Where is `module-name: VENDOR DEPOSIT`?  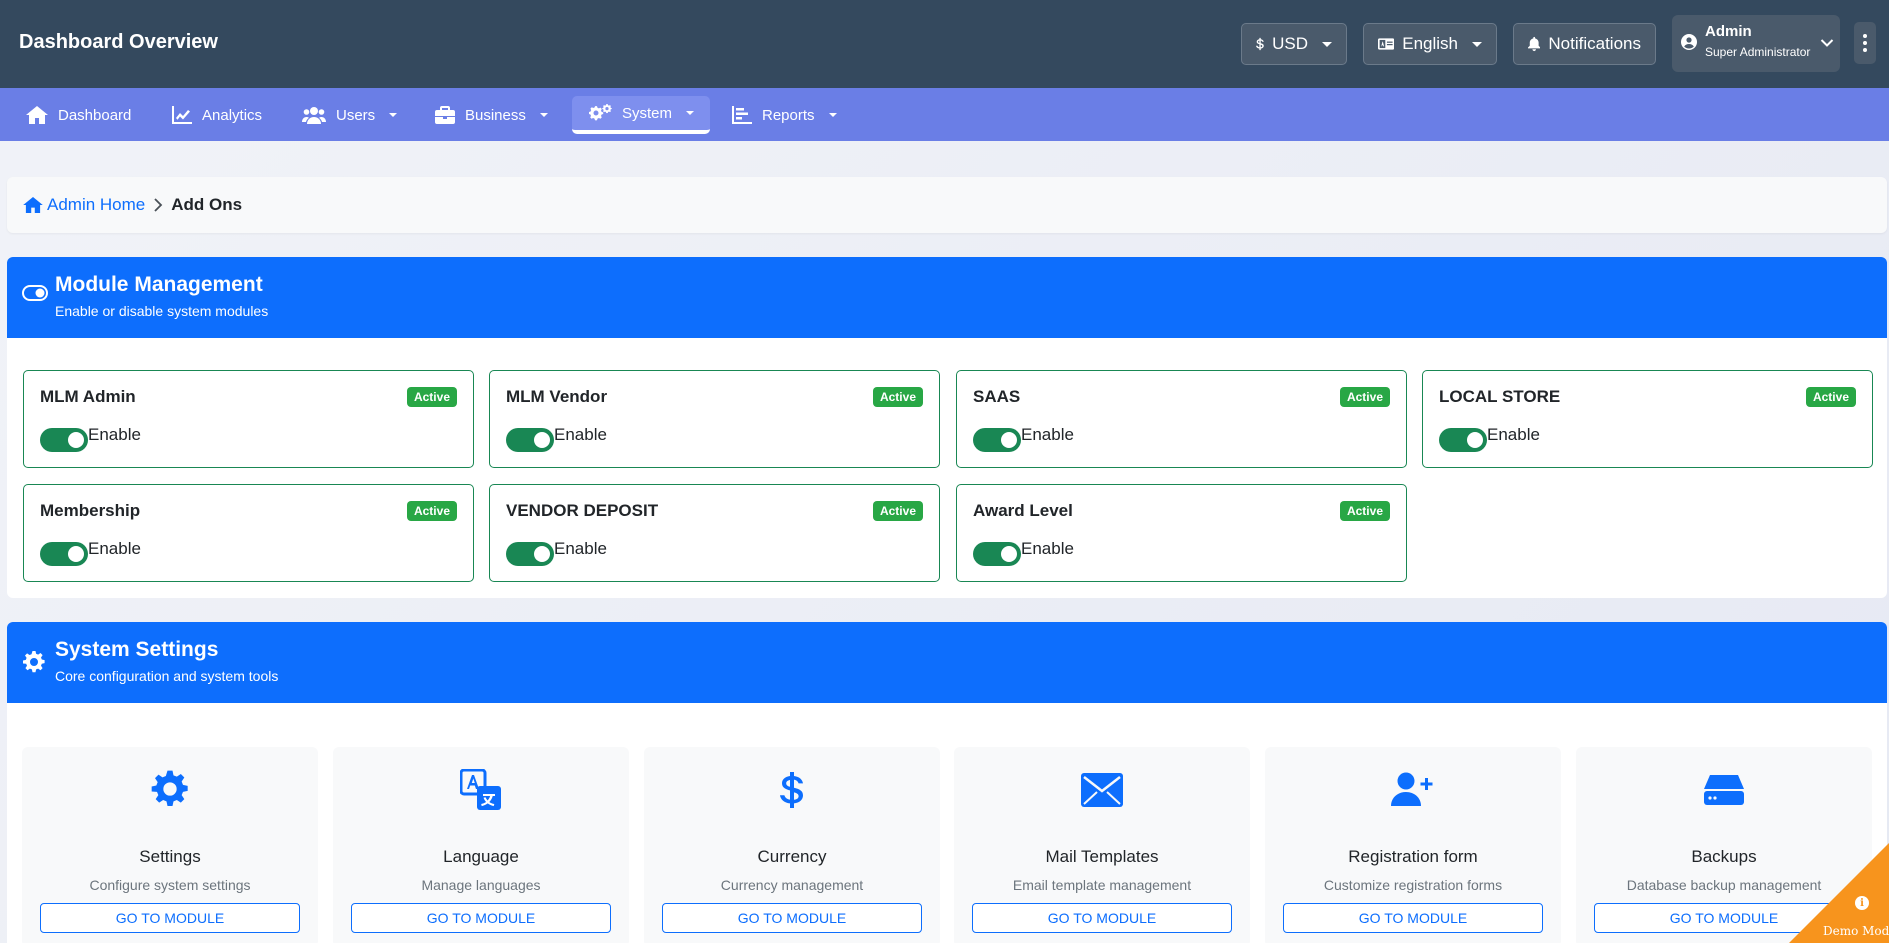 module-name: VENDOR DEPOSIT is located at coordinates (582, 510).